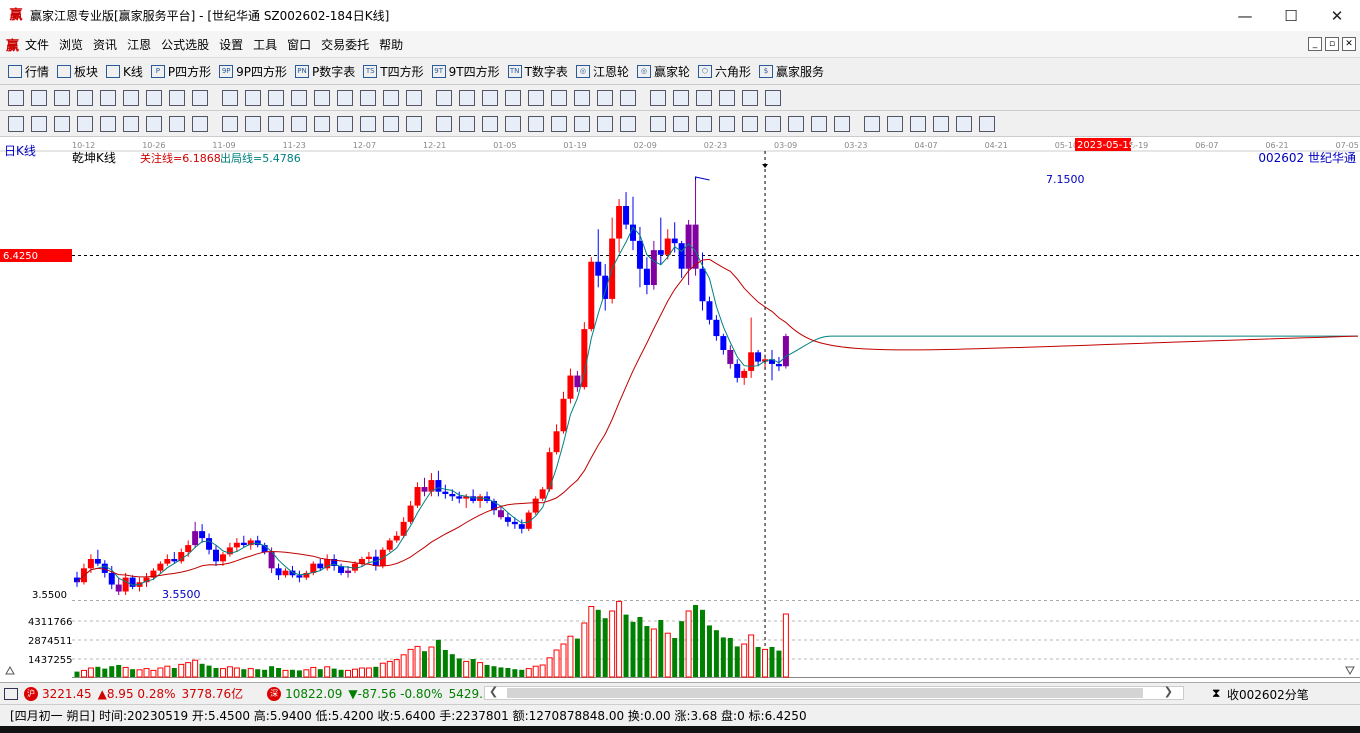 The height and width of the screenshot is (733, 1360). I want to click on toolbar-item-7: 9T 9T四方形, so click(465, 71).